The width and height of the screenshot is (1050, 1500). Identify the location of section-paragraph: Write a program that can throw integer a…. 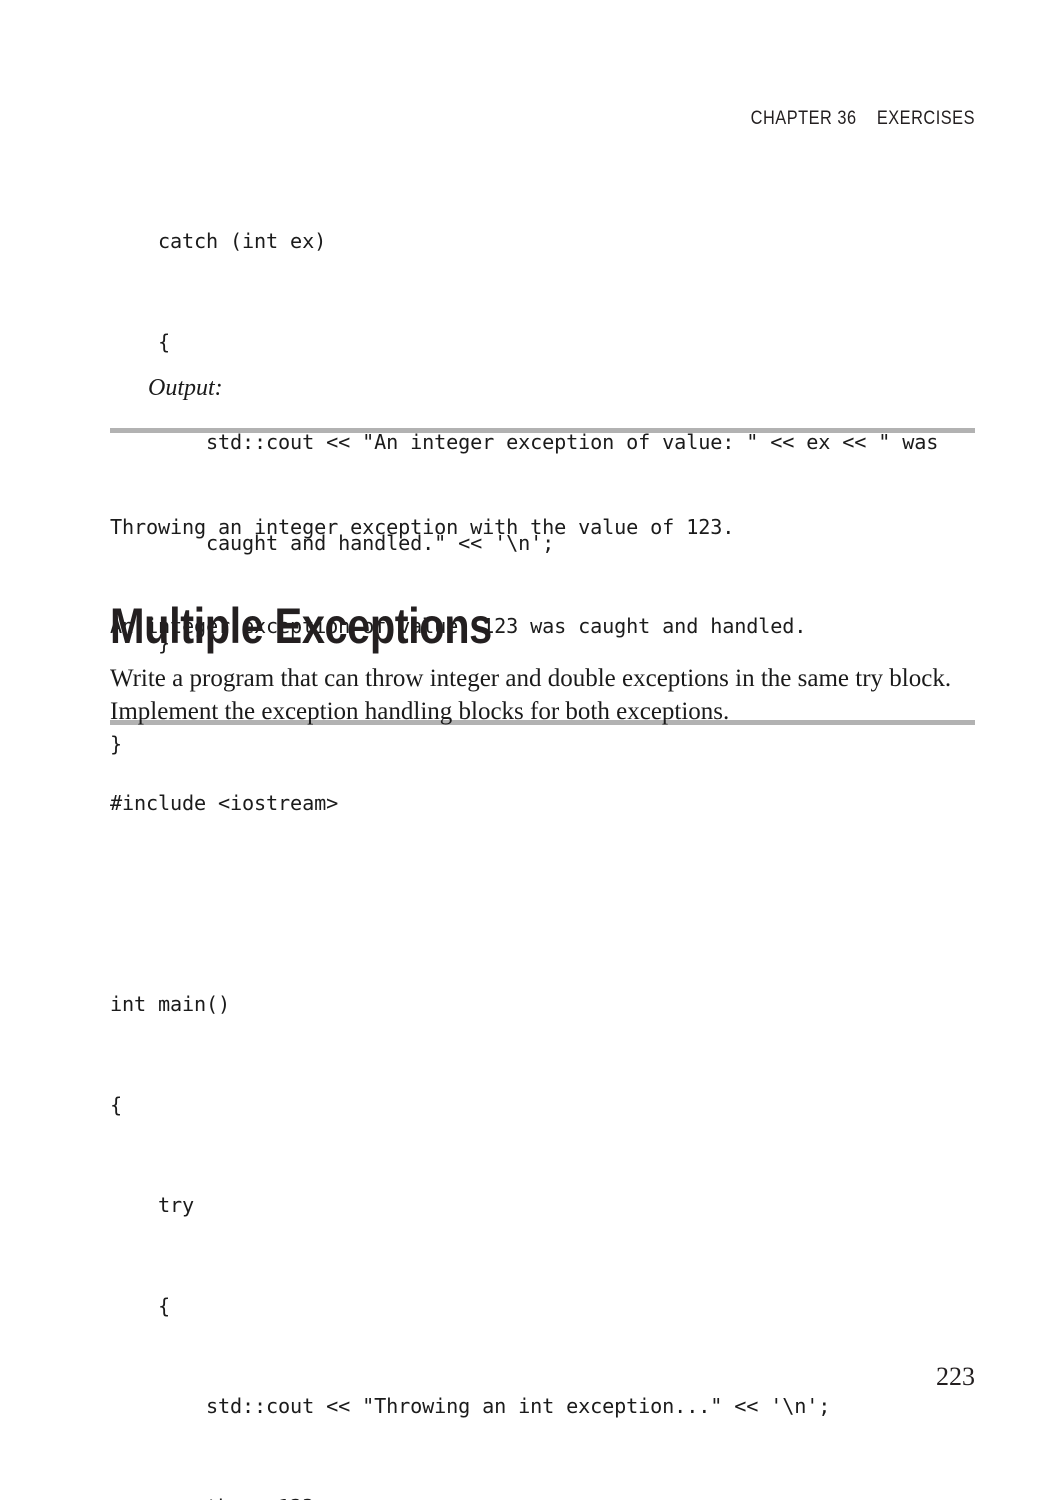
(531, 695).